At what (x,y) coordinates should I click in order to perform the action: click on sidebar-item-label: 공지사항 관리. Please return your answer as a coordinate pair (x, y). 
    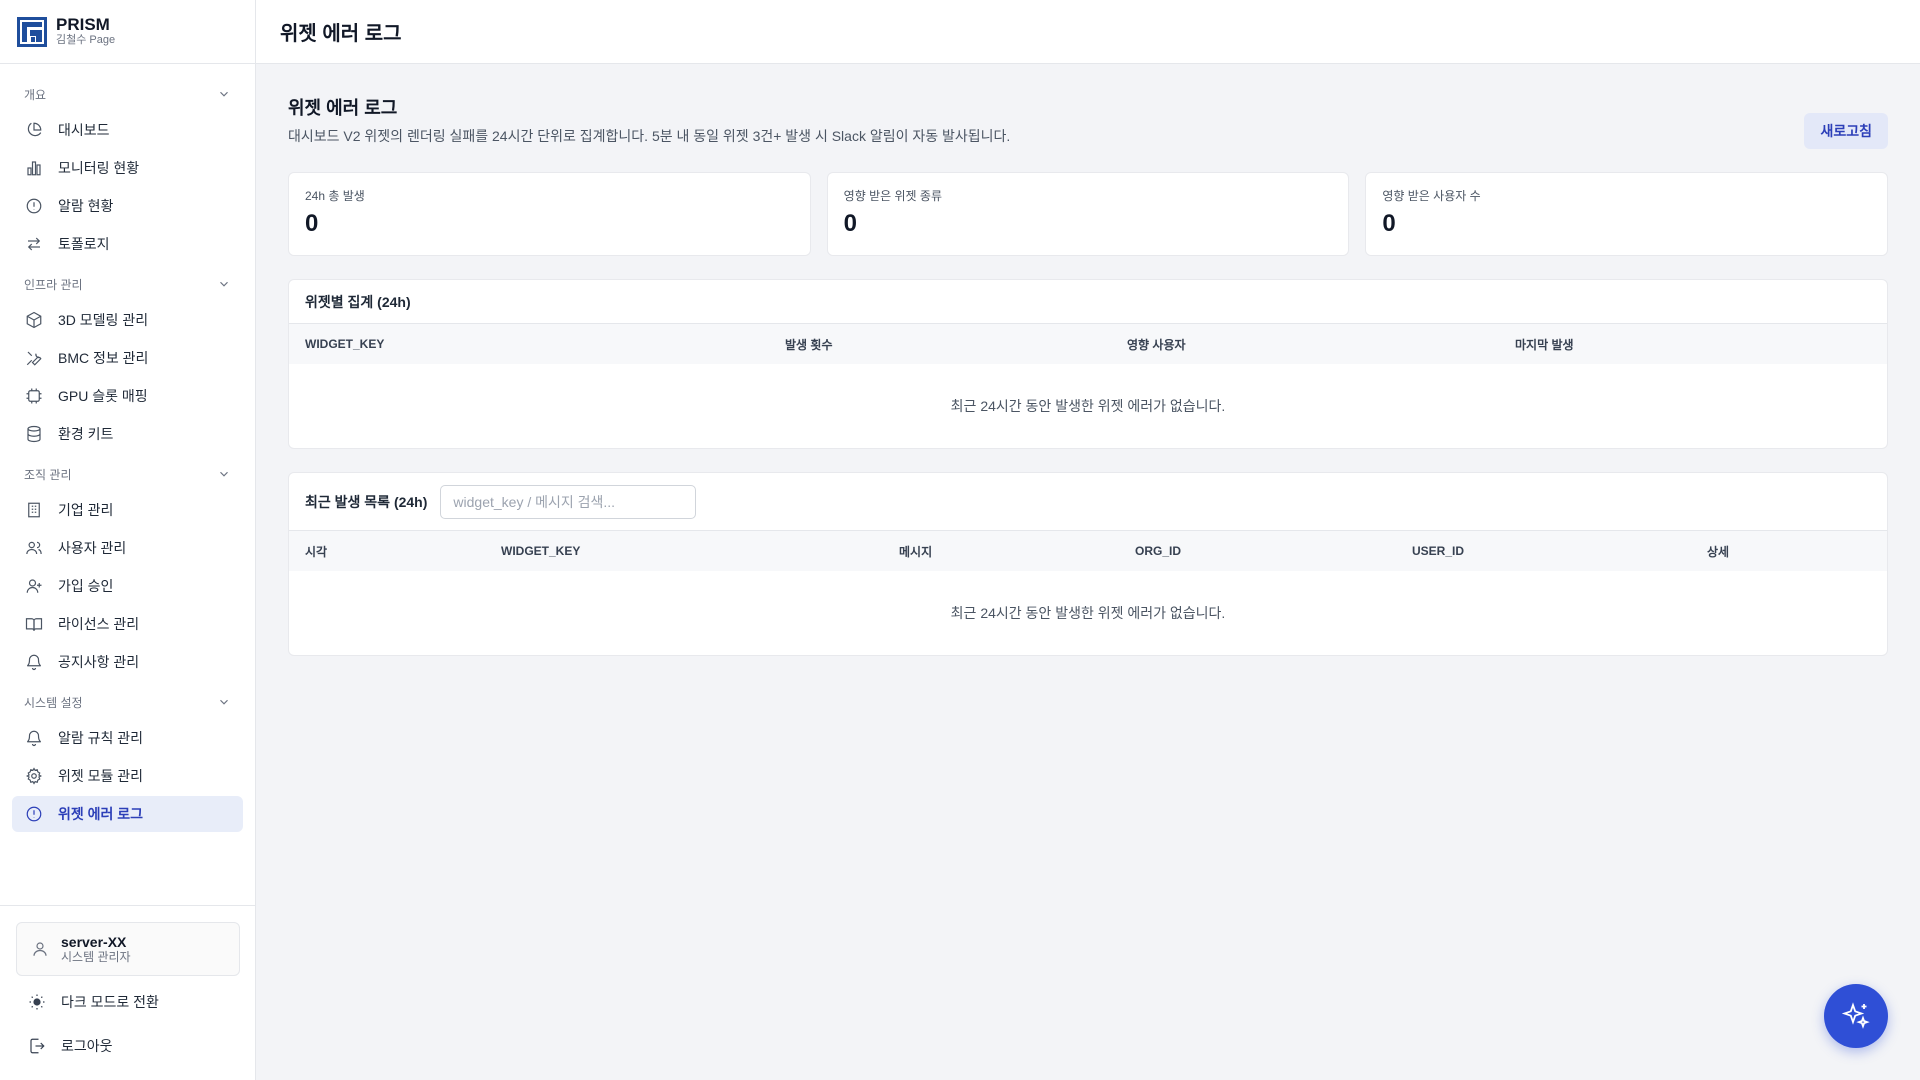
    Looking at the image, I should click on (99, 662).